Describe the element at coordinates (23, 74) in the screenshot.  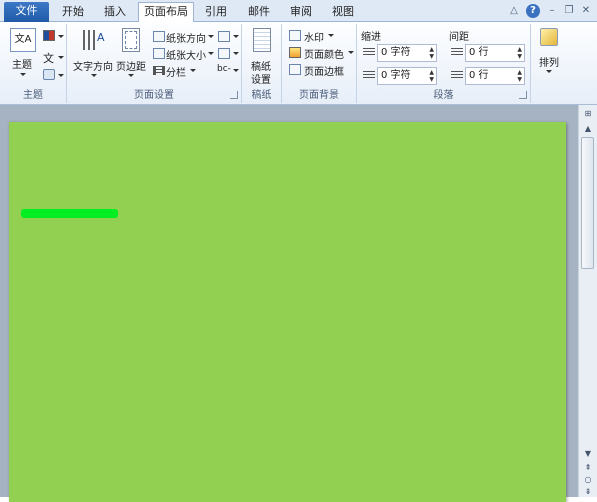
I see `themes-dropdown-icon` at that location.